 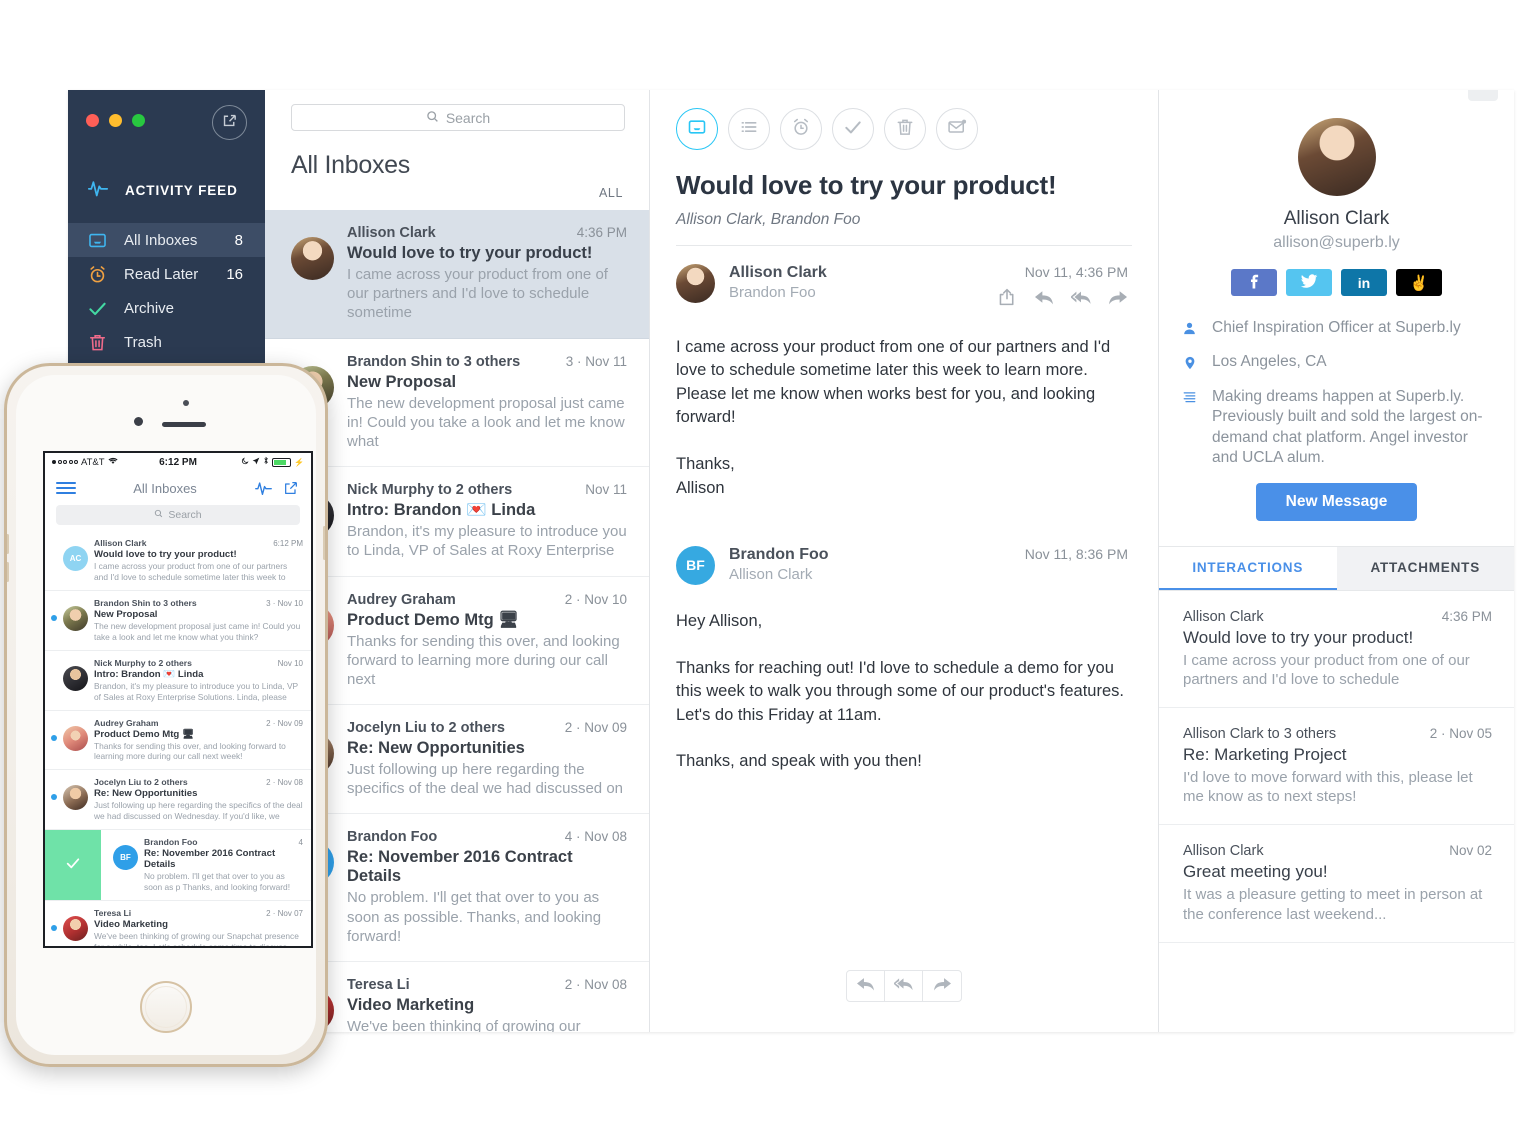 I want to click on toolbar-mark-unread-button, so click(x=957, y=129).